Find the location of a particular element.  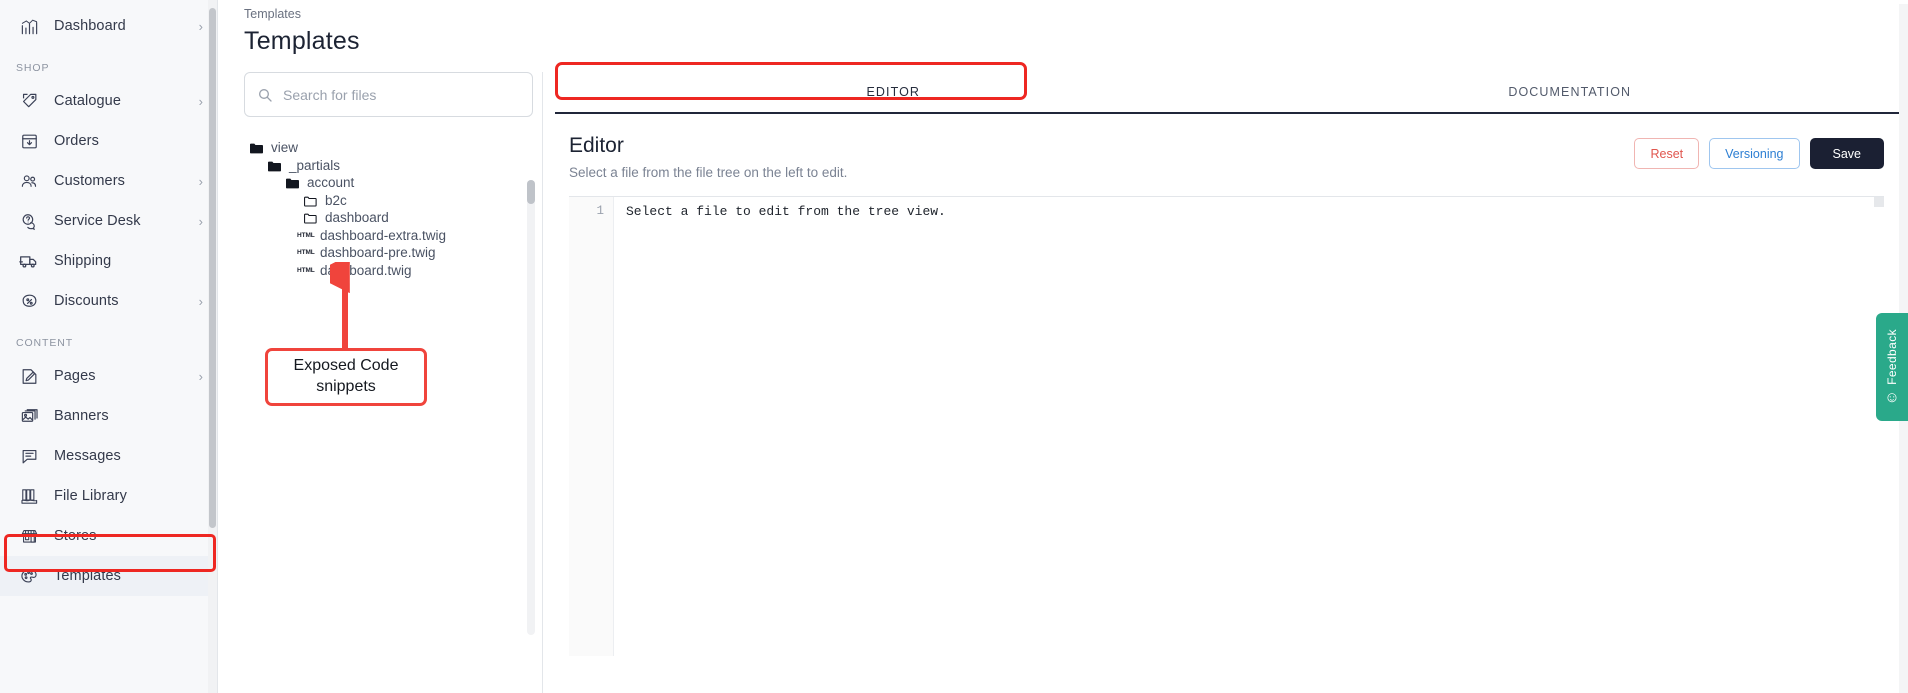

sidebar-item-label: Customers is located at coordinates (89, 181).